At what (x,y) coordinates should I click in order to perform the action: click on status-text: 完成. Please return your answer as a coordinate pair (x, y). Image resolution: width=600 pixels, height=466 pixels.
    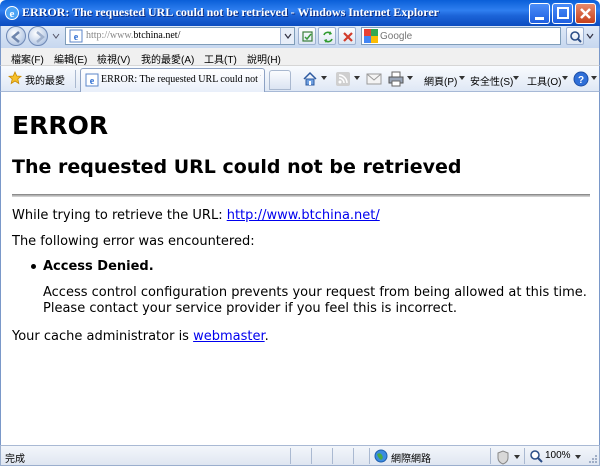
    Looking at the image, I should click on (15, 459).